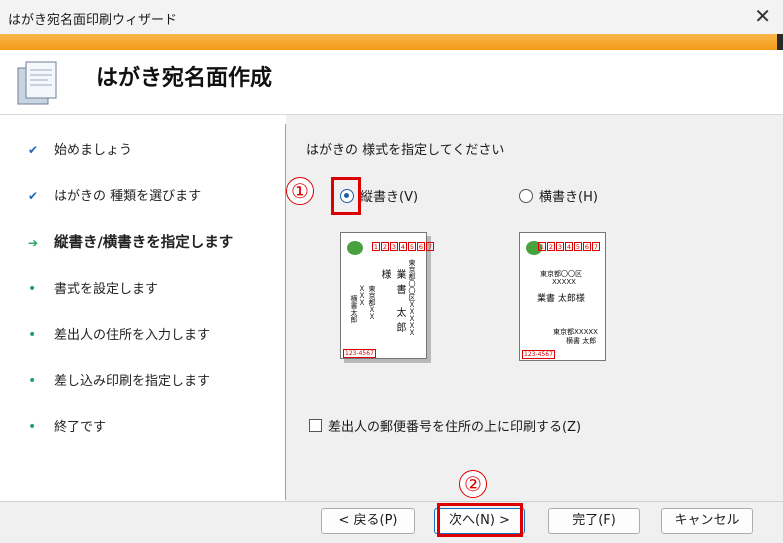 This screenshot has width=783, height=543. I want to click on step-finish: • 終了です, so click(67, 425).